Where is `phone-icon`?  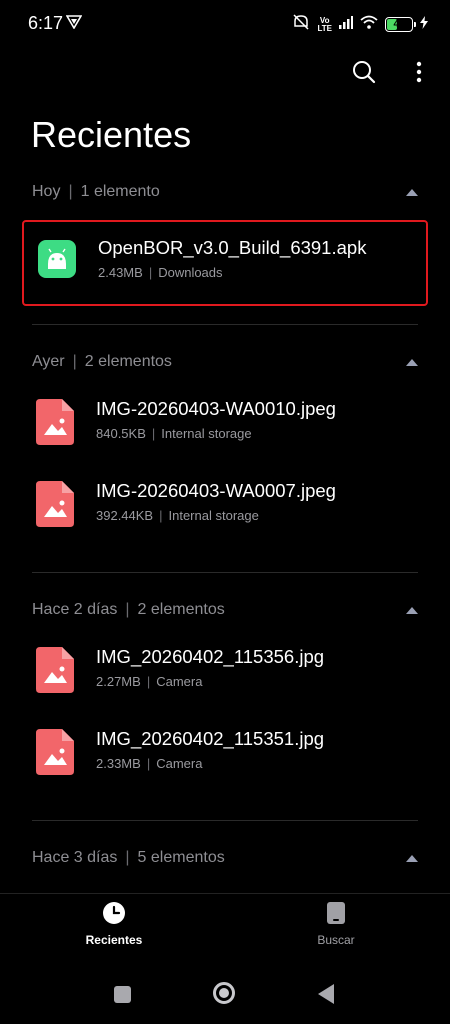
phone-icon is located at coordinates (336, 915).